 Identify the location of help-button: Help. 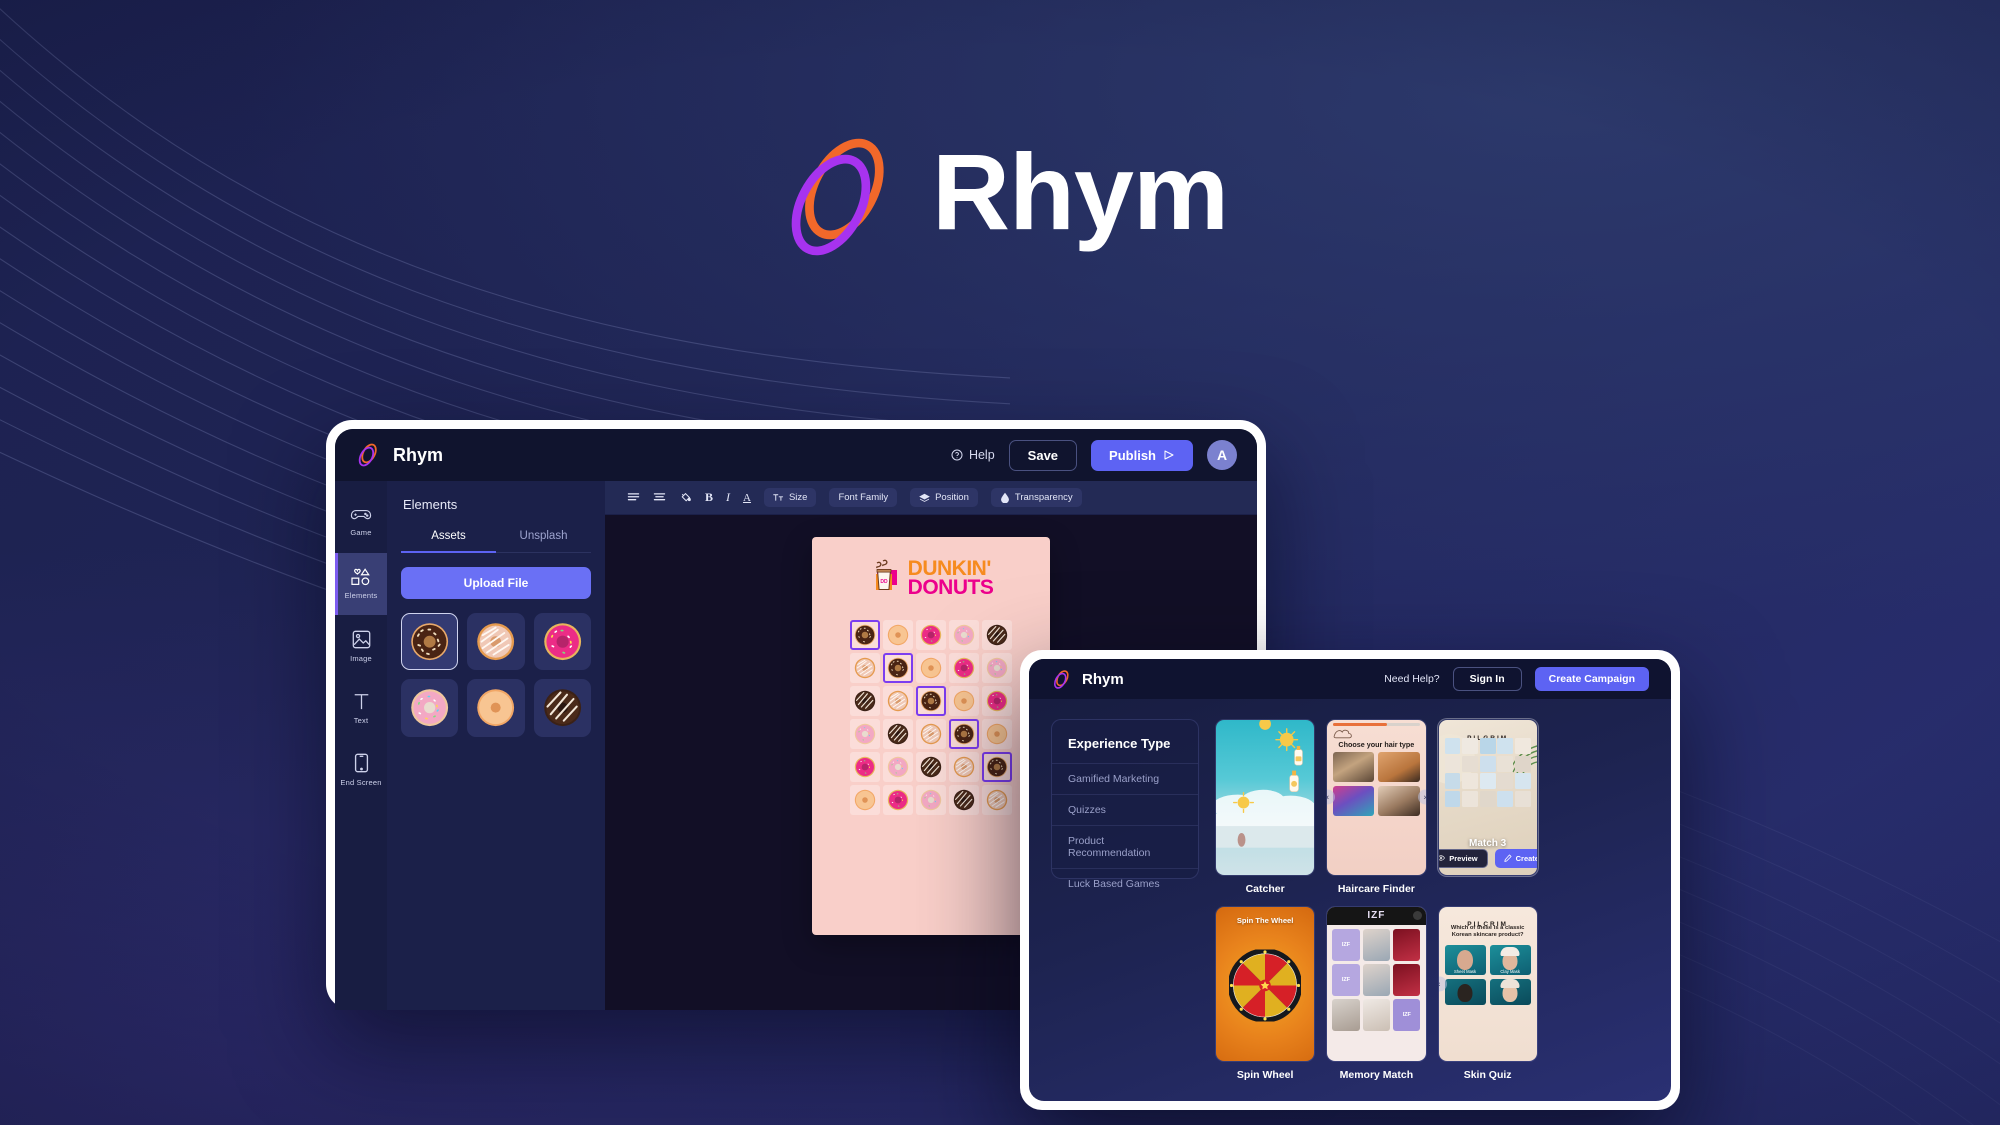
(973, 455).